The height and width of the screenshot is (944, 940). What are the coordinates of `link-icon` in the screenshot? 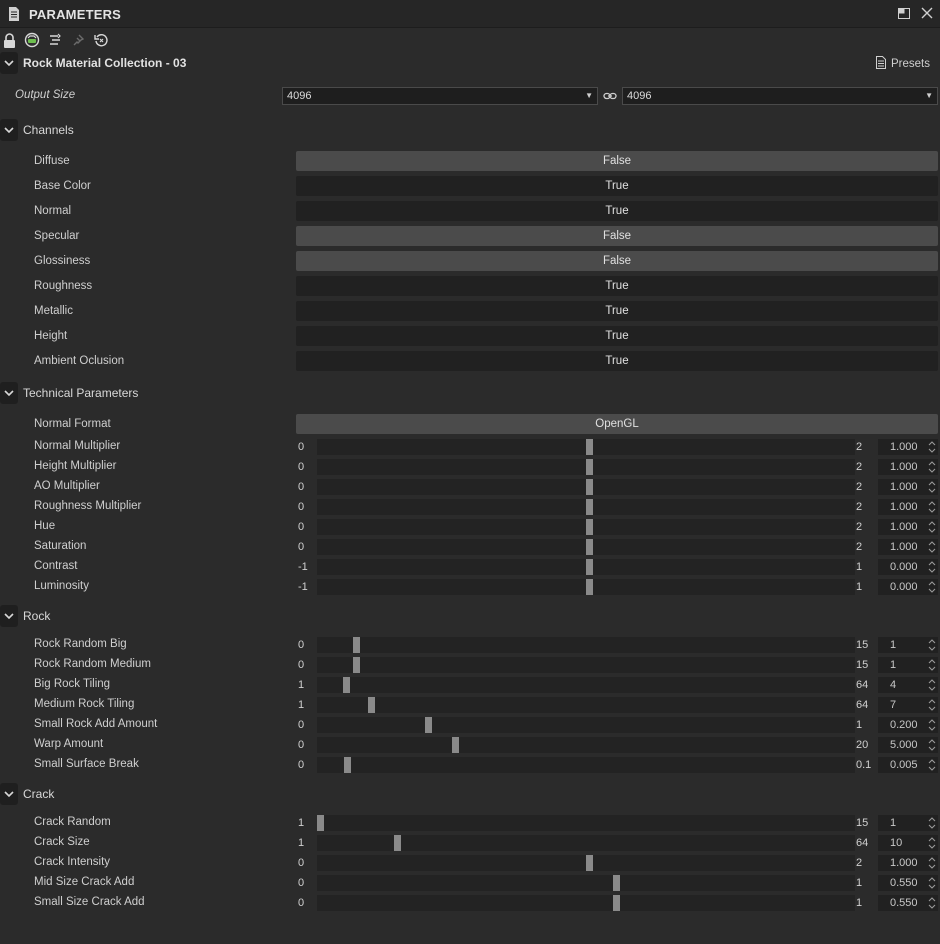 It's located at (610, 97).